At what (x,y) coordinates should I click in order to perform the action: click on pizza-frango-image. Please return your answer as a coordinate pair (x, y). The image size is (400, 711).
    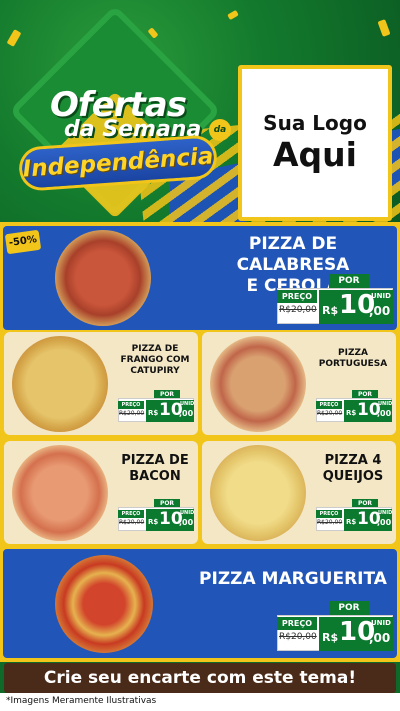
    Looking at the image, I should click on (60, 384).